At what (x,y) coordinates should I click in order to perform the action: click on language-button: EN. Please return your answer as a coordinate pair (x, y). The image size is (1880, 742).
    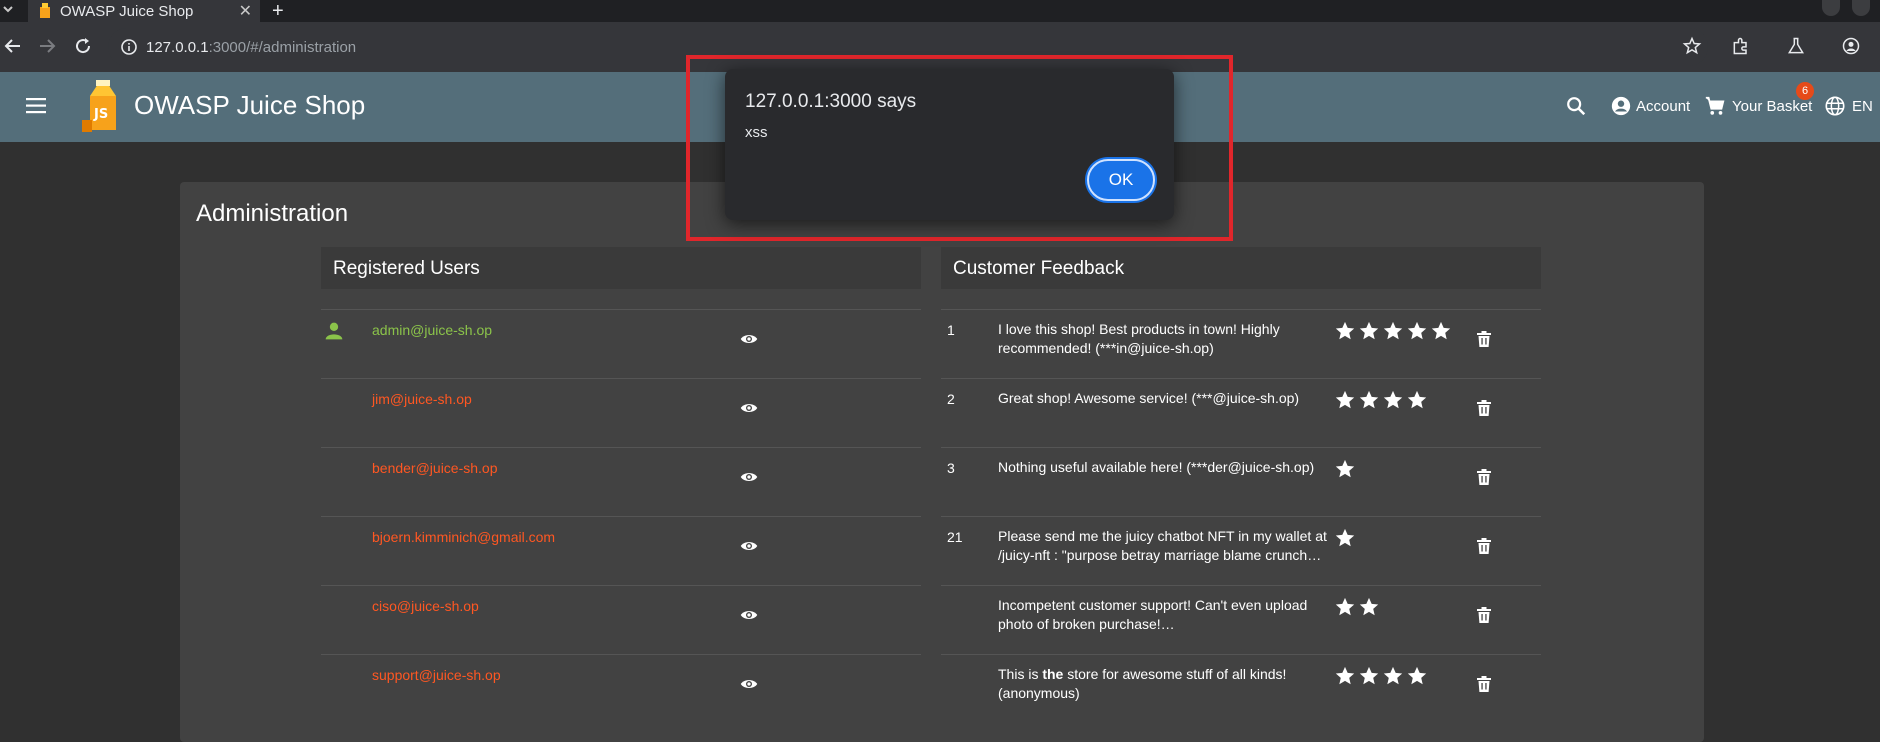
    Looking at the image, I should click on (1848, 106).